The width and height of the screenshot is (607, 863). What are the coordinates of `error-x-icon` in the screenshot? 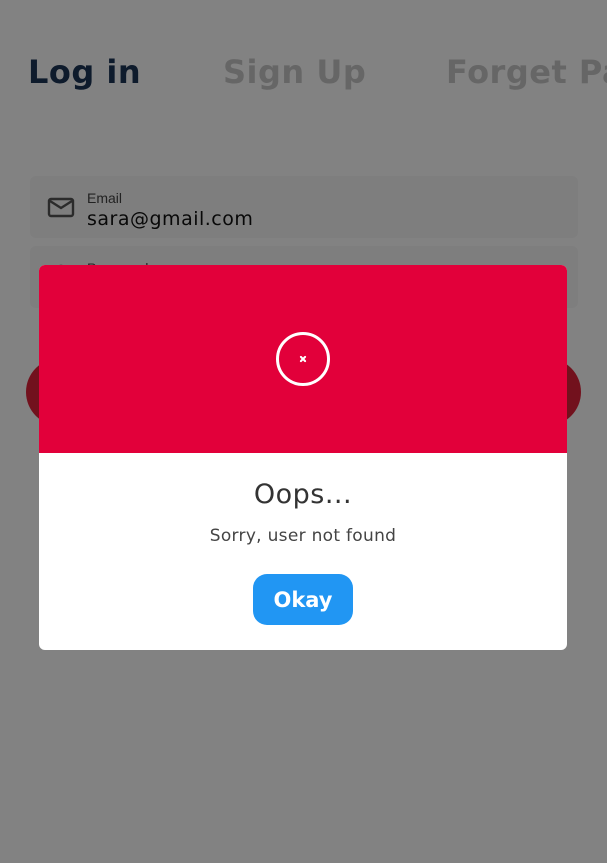 It's located at (303, 359).